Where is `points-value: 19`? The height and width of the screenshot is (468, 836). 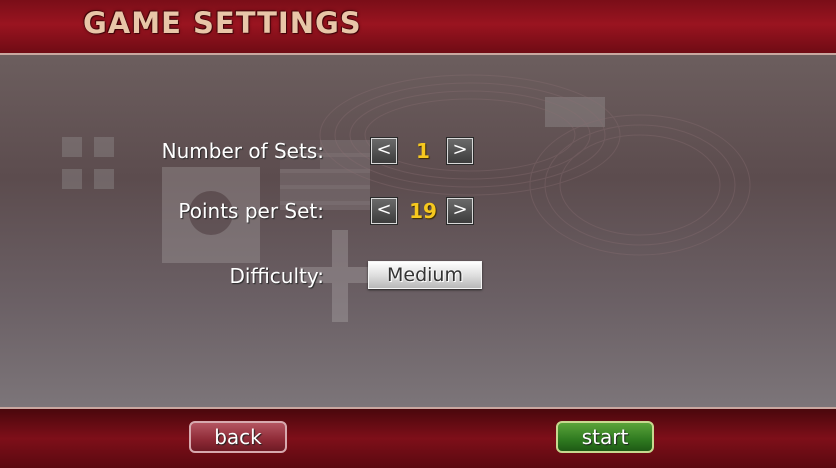 points-value: 19 is located at coordinates (423, 211).